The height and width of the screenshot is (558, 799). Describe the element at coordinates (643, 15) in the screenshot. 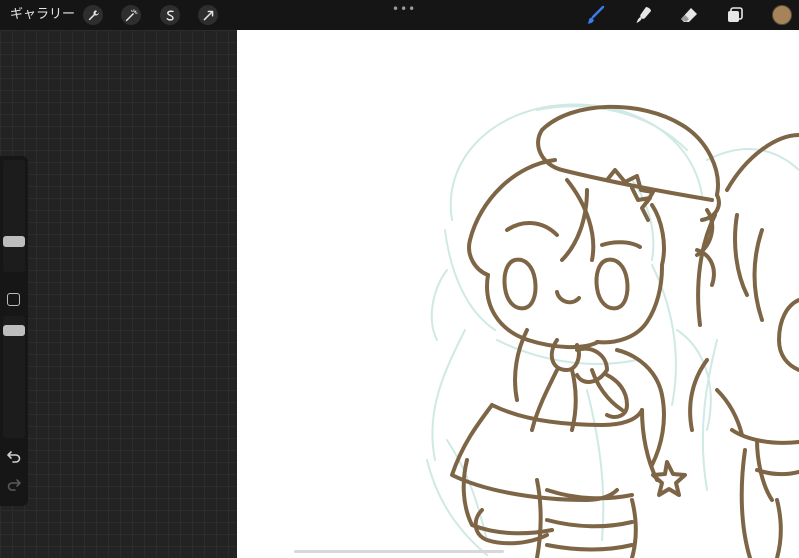

I see `smudge-icon` at that location.